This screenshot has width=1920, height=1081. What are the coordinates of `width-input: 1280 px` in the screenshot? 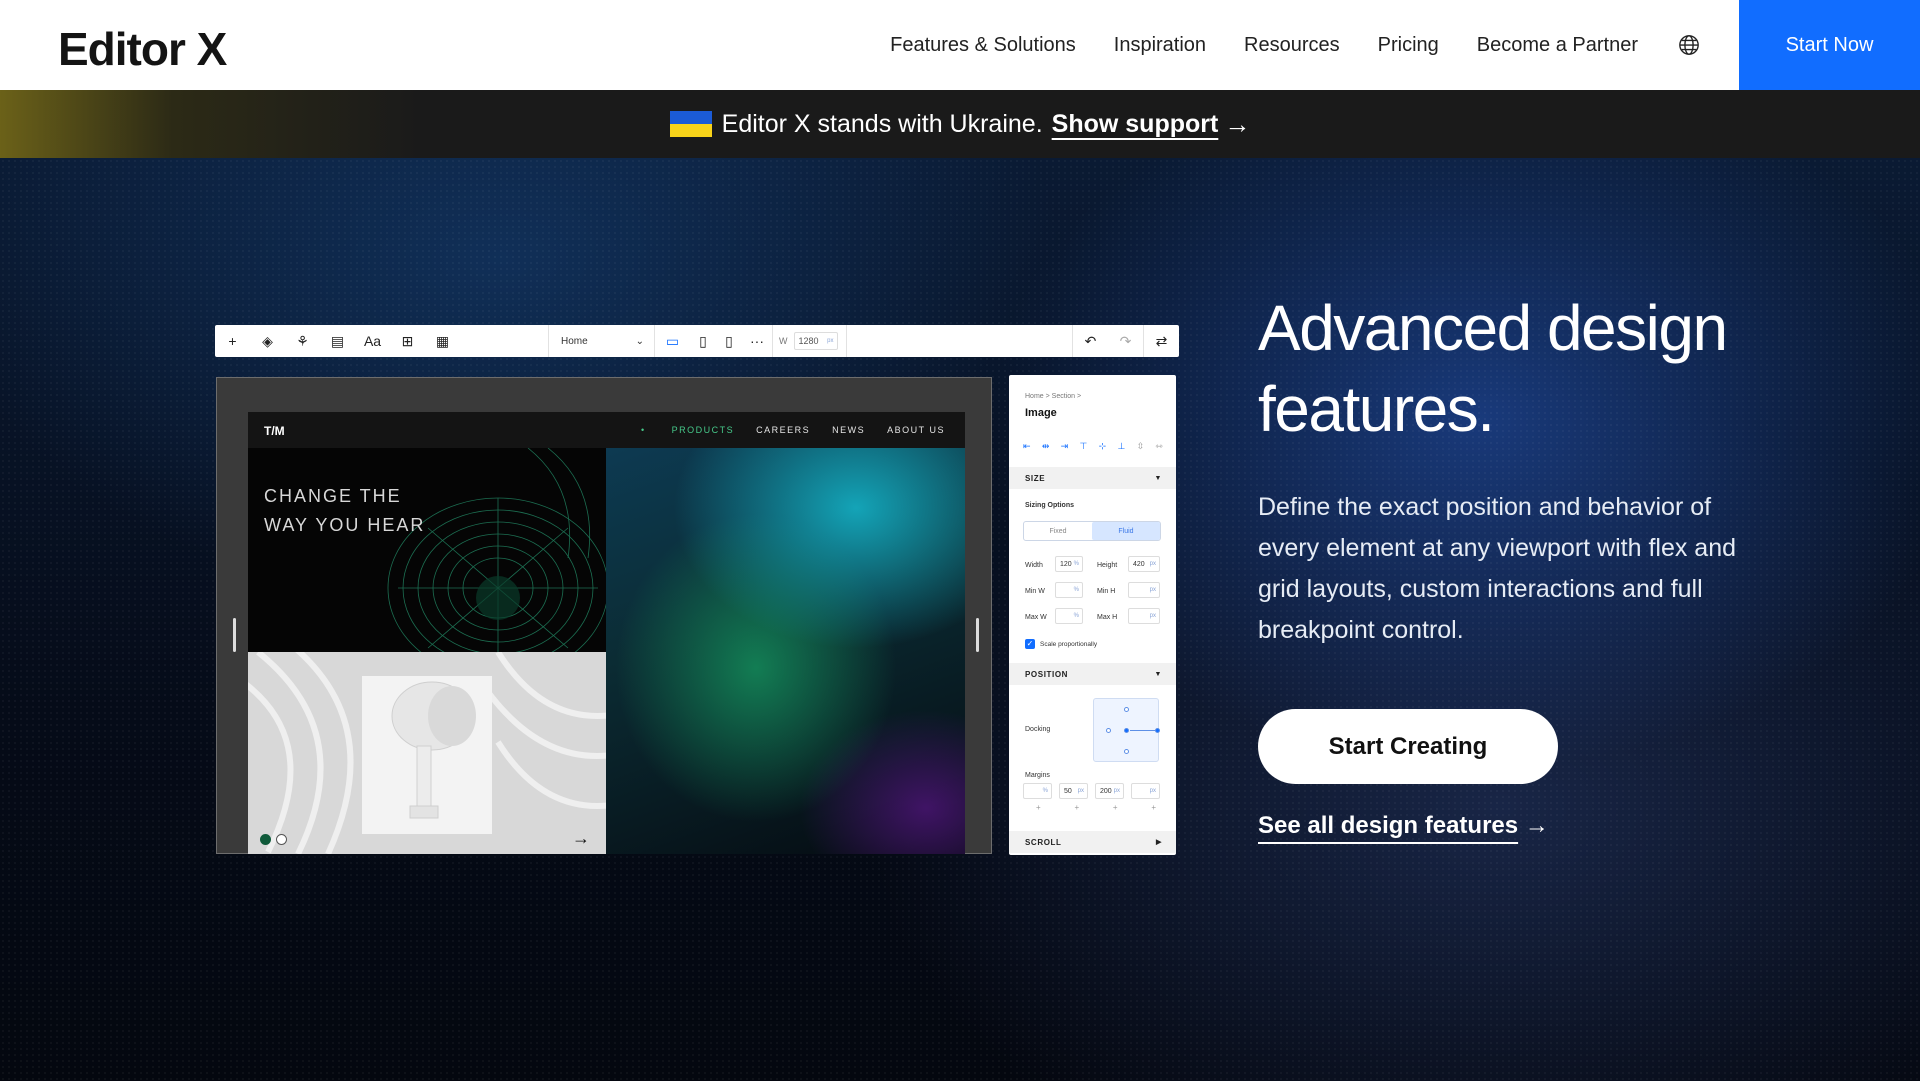 It's located at (815, 341).